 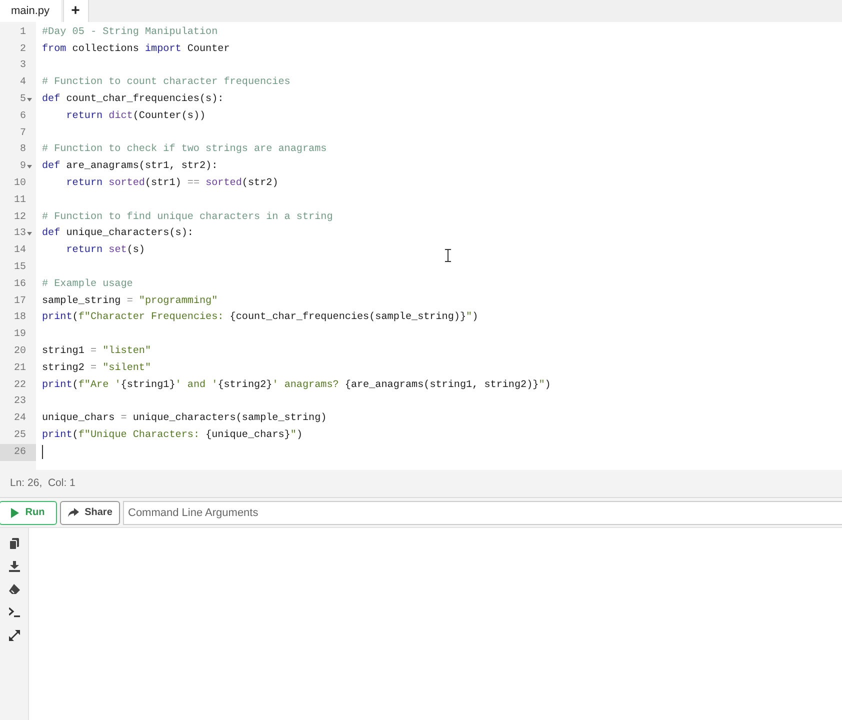 What do you see at coordinates (20, 335) in the screenshot?
I see `line-number: 19` at bounding box center [20, 335].